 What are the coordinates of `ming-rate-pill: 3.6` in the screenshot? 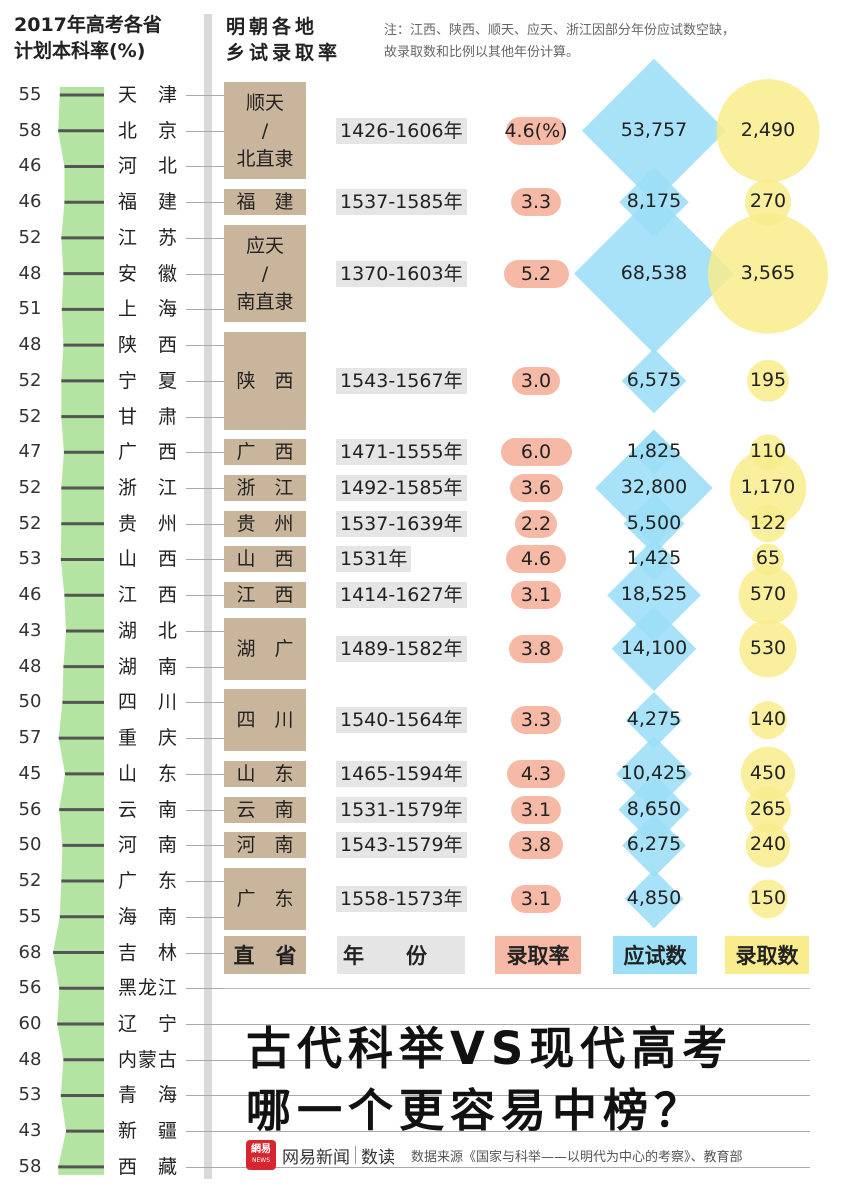 It's located at (536, 488).